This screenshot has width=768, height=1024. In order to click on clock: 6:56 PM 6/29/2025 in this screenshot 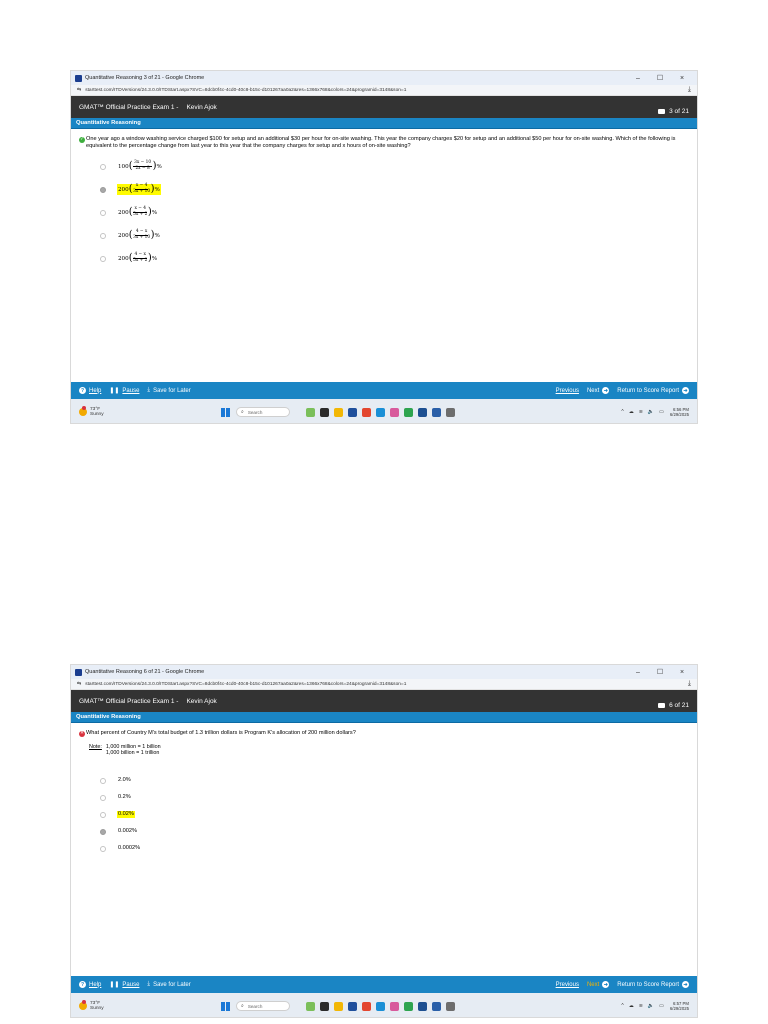, I will do `click(679, 412)`.